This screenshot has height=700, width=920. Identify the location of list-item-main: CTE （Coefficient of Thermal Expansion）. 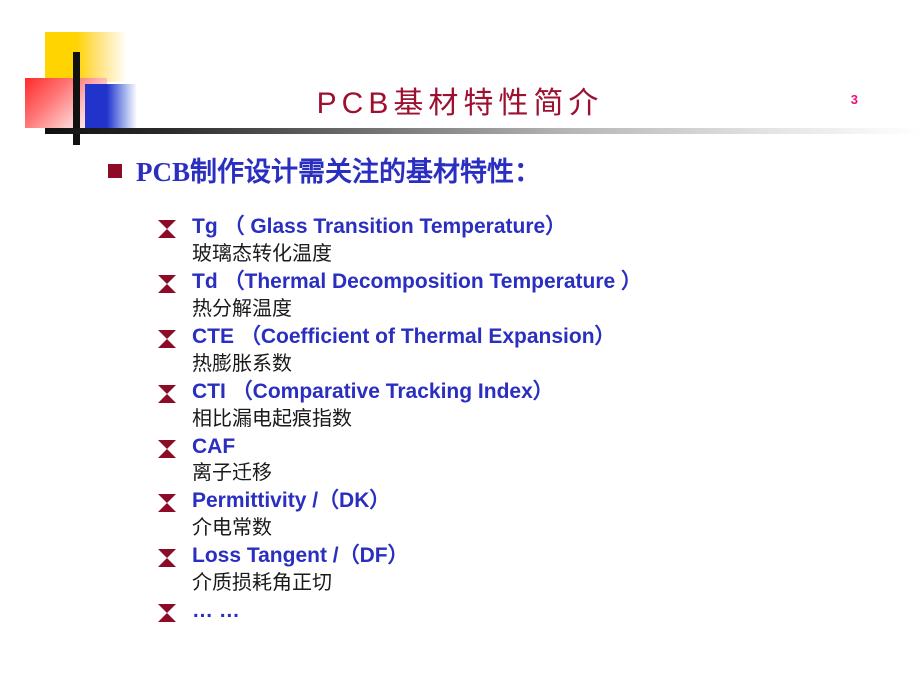
(518, 337).